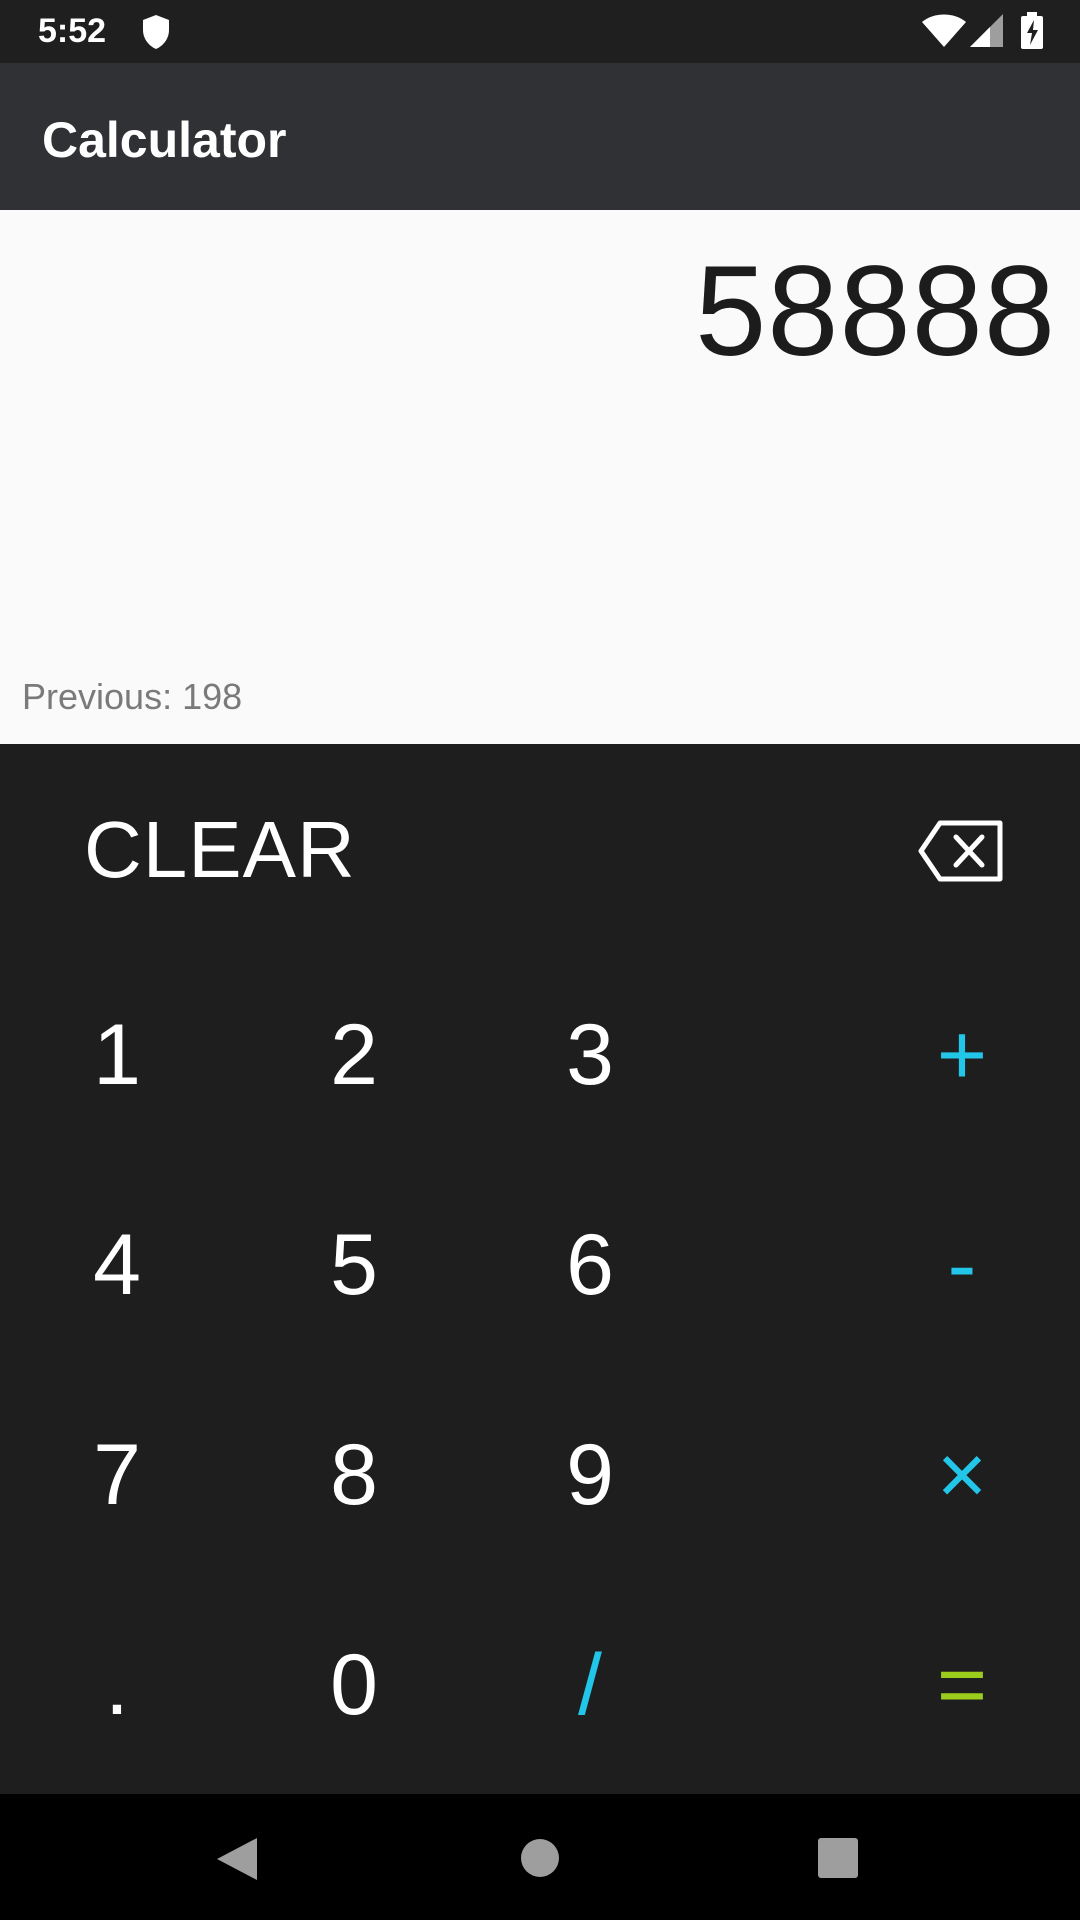 Image resolution: width=1080 pixels, height=1920 pixels. What do you see at coordinates (117, 1475) in the screenshot?
I see `key-7: 7` at bounding box center [117, 1475].